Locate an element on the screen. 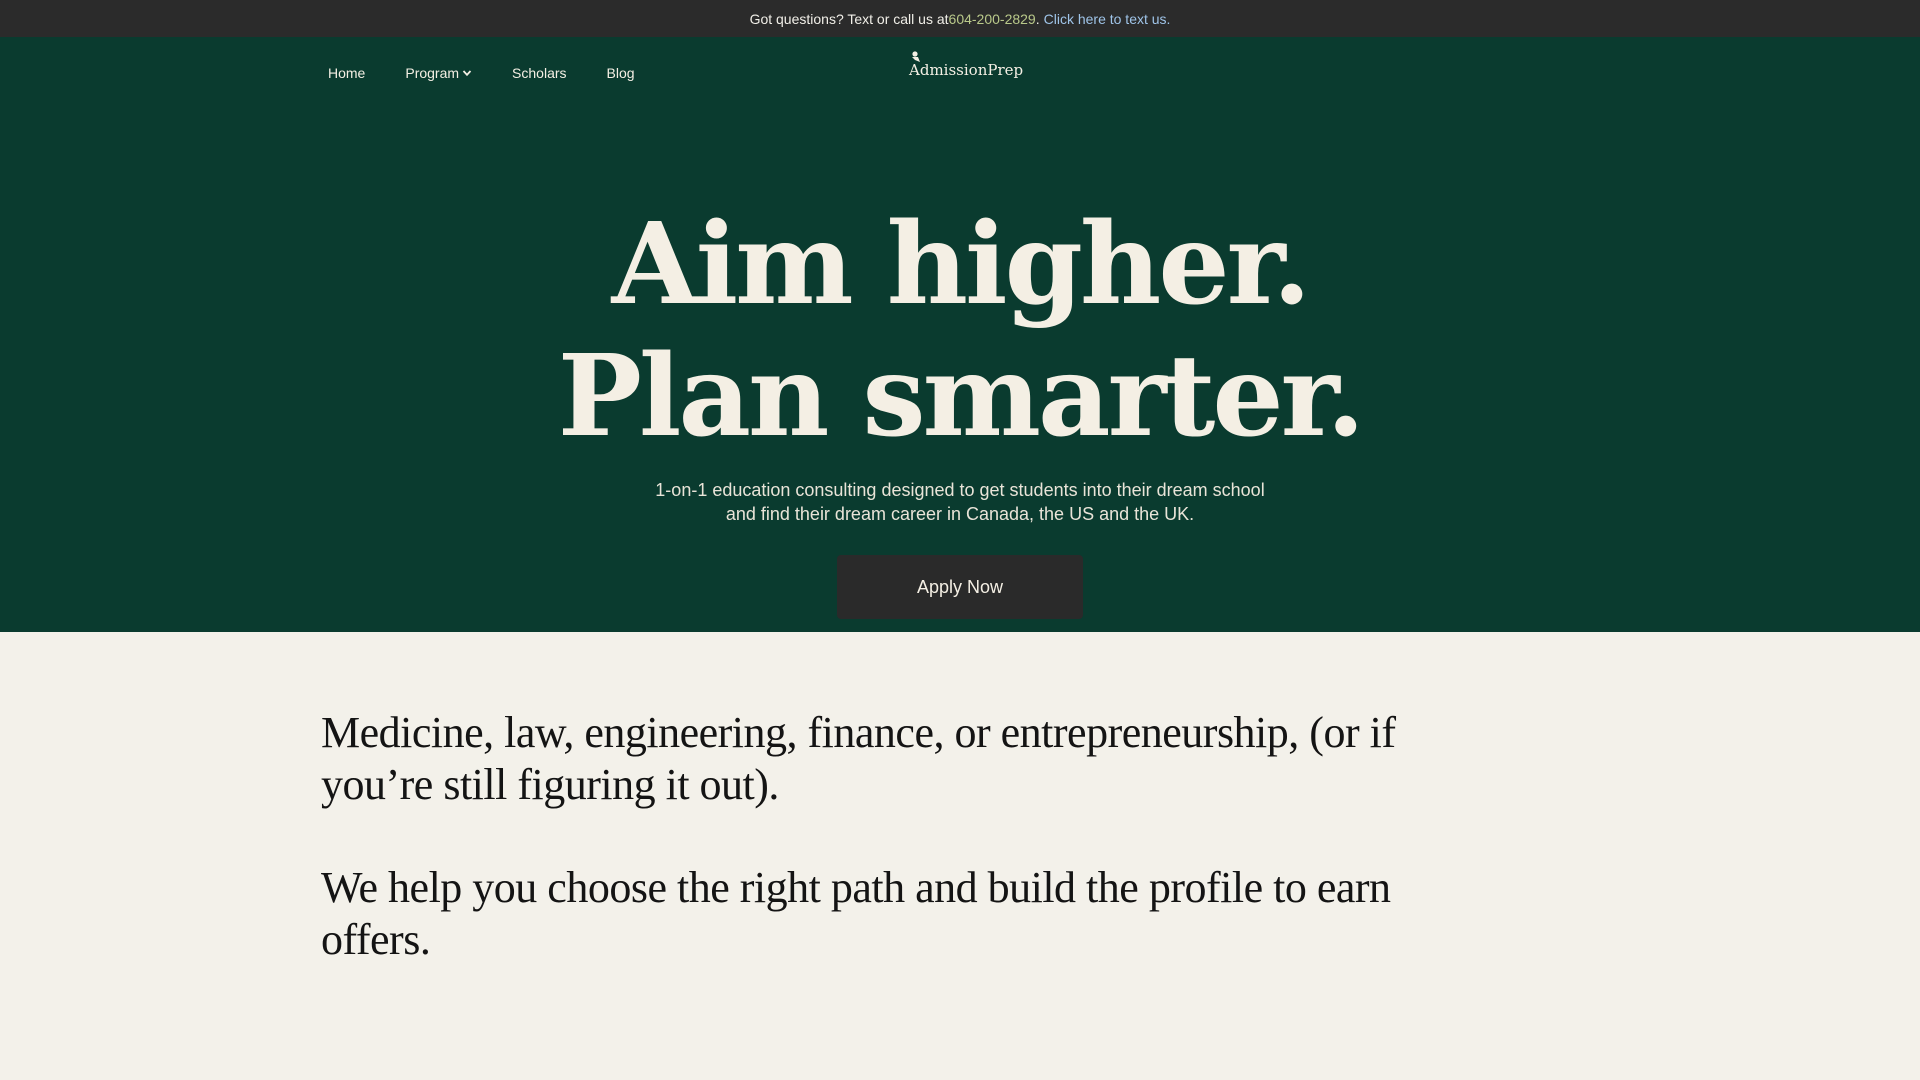 This screenshot has height=1080, width=1920. nav-home: Home is located at coordinates (346, 73).